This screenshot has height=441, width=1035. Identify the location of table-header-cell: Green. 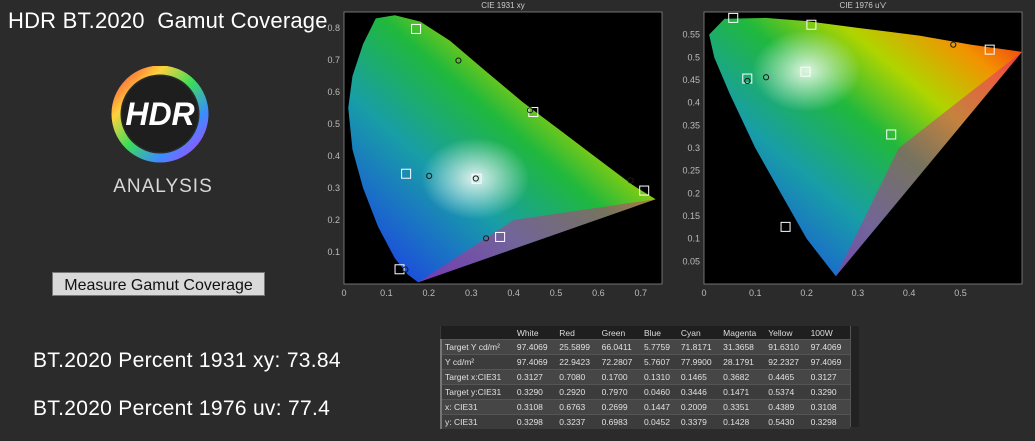
(619, 333).